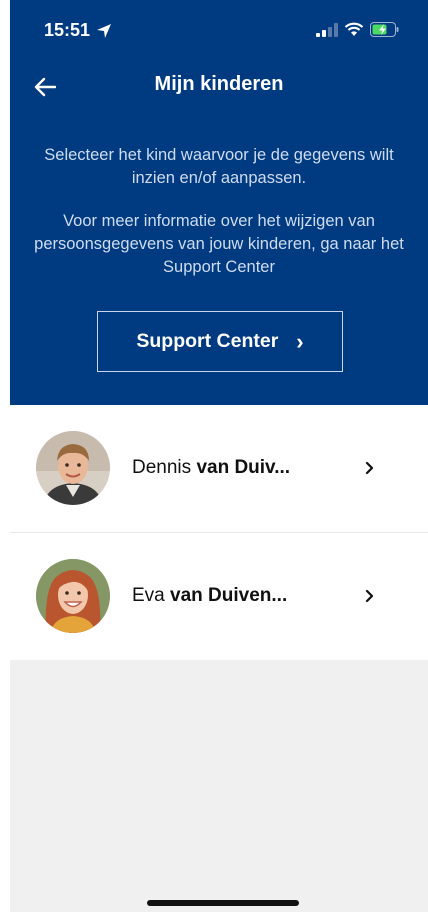  I want to click on chevron-right-icon: ›, so click(300, 341).